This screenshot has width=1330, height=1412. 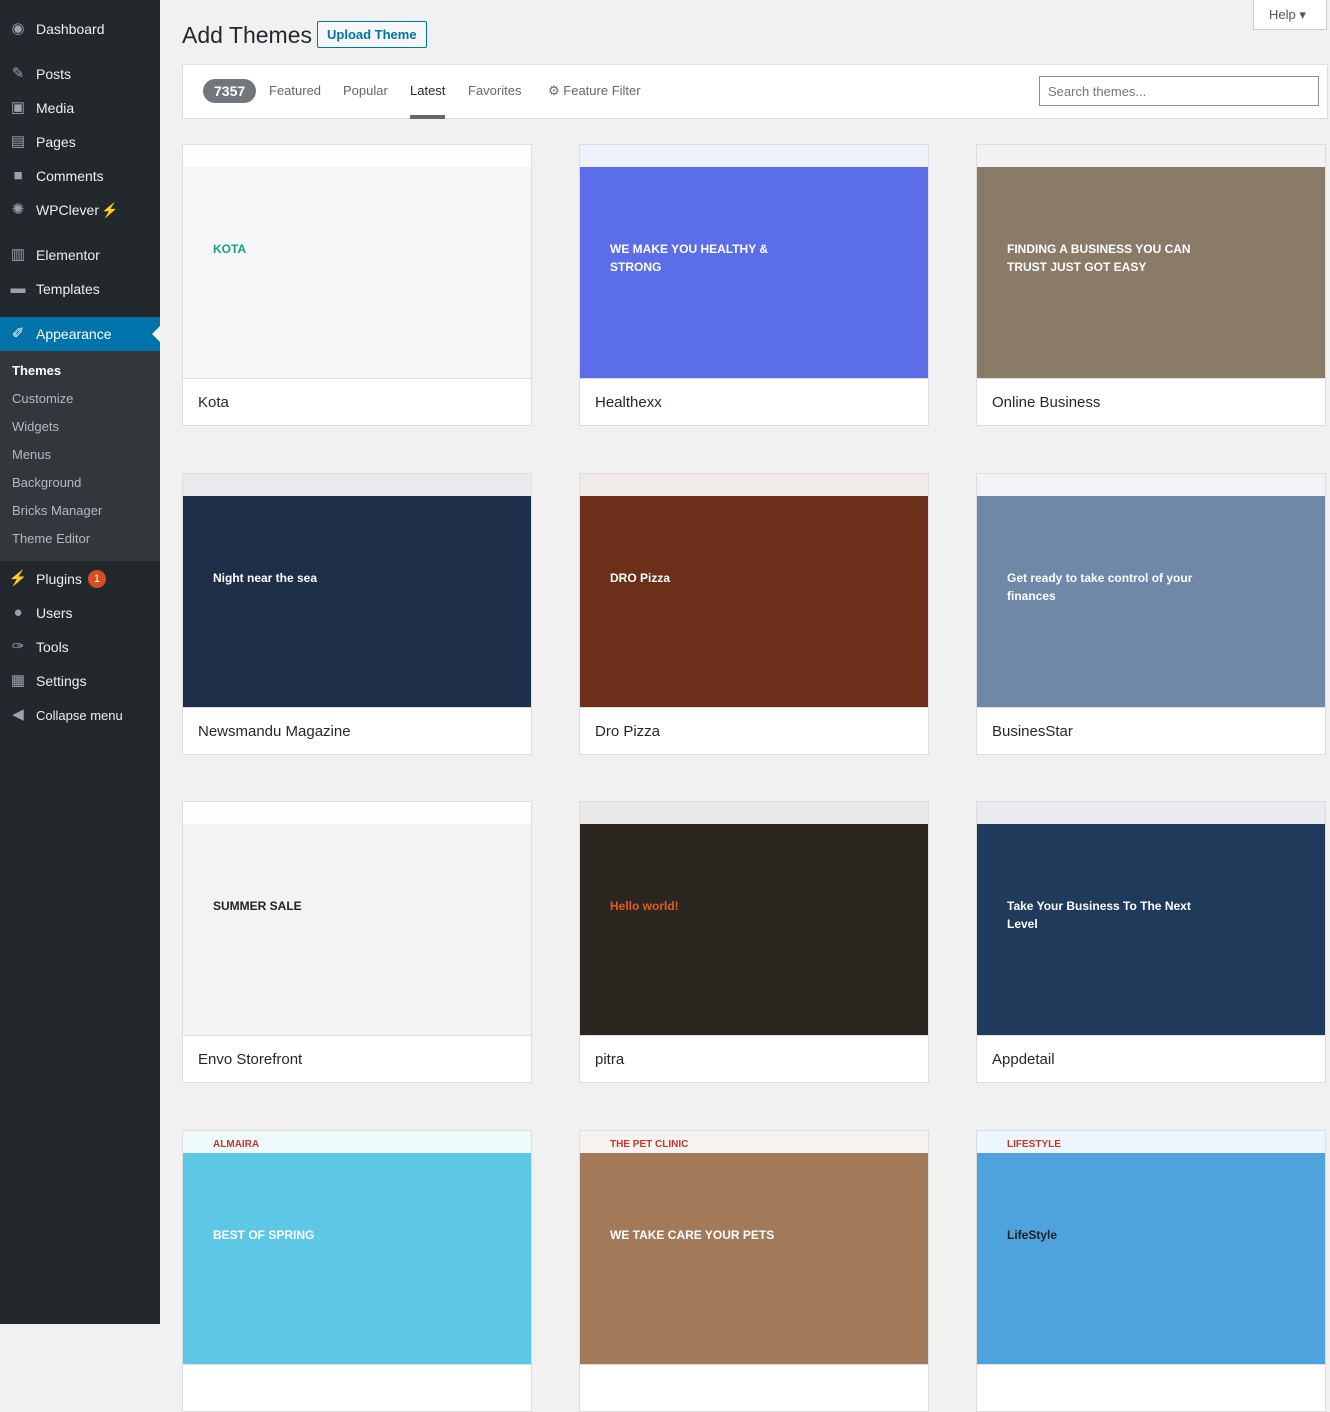 What do you see at coordinates (80, 210) in the screenshot?
I see `sidebar-item-wpclever: ✺ WPClever ⚡` at bounding box center [80, 210].